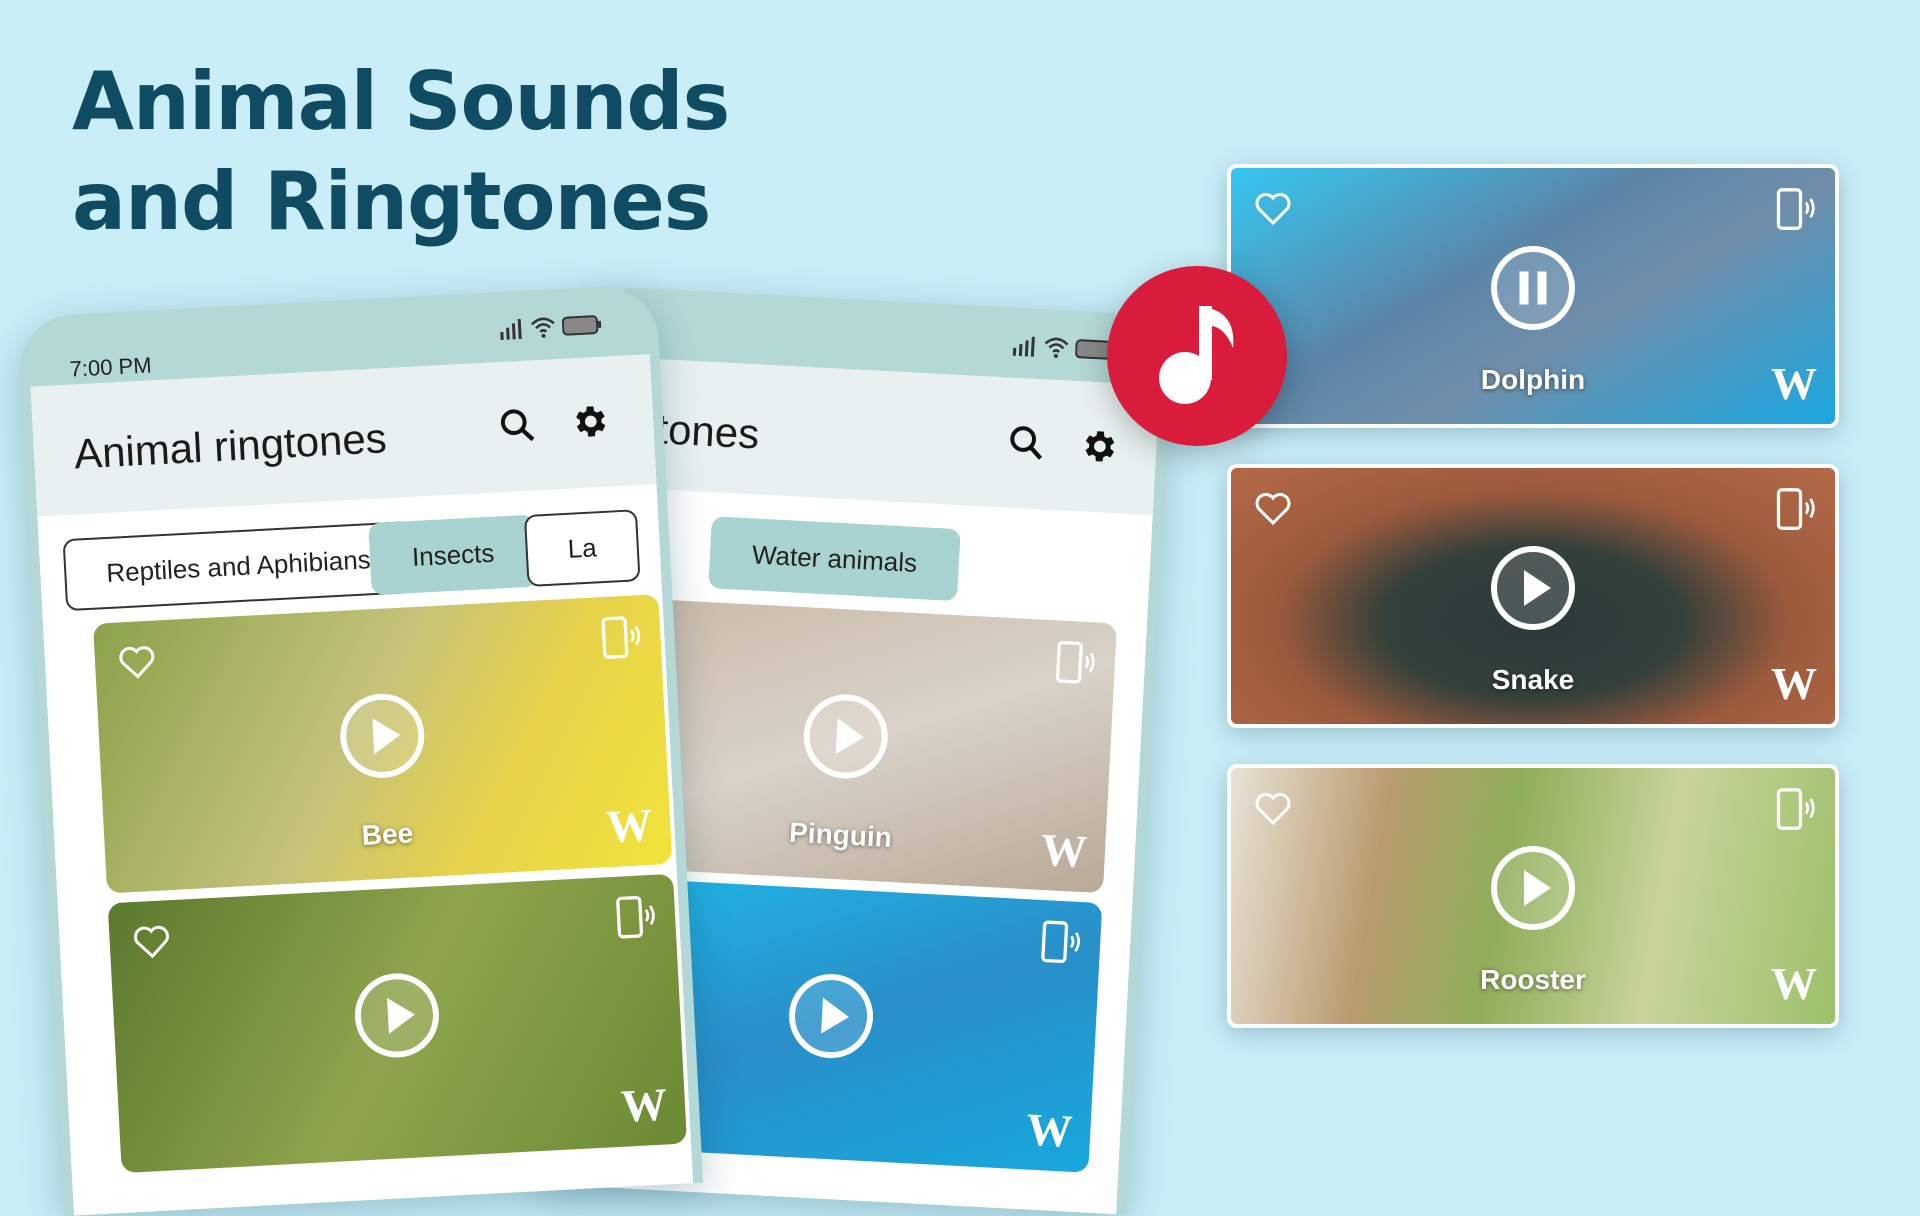 This screenshot has width=1920, height=1216. Describe the element at coordinates (391, 201) in the screenshot. I see `headline-line-2: and Ringtones` at that location.